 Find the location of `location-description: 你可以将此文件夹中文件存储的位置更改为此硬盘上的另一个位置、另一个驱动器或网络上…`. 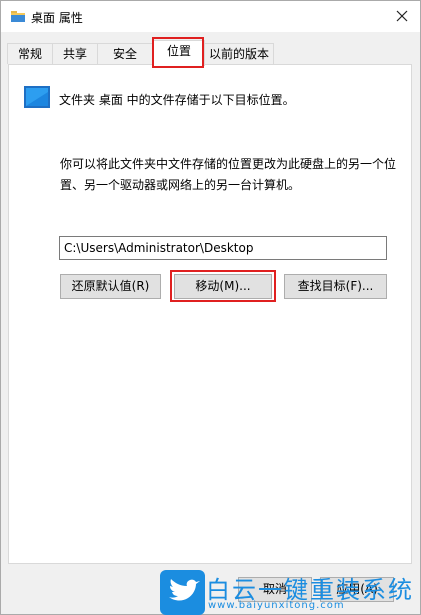

location-description: 你可以将此文件夹中文件存储的位置更改为此硬盘上的另一个位置、另一个驱动器或网络上… is located at coordinates (228, 174).